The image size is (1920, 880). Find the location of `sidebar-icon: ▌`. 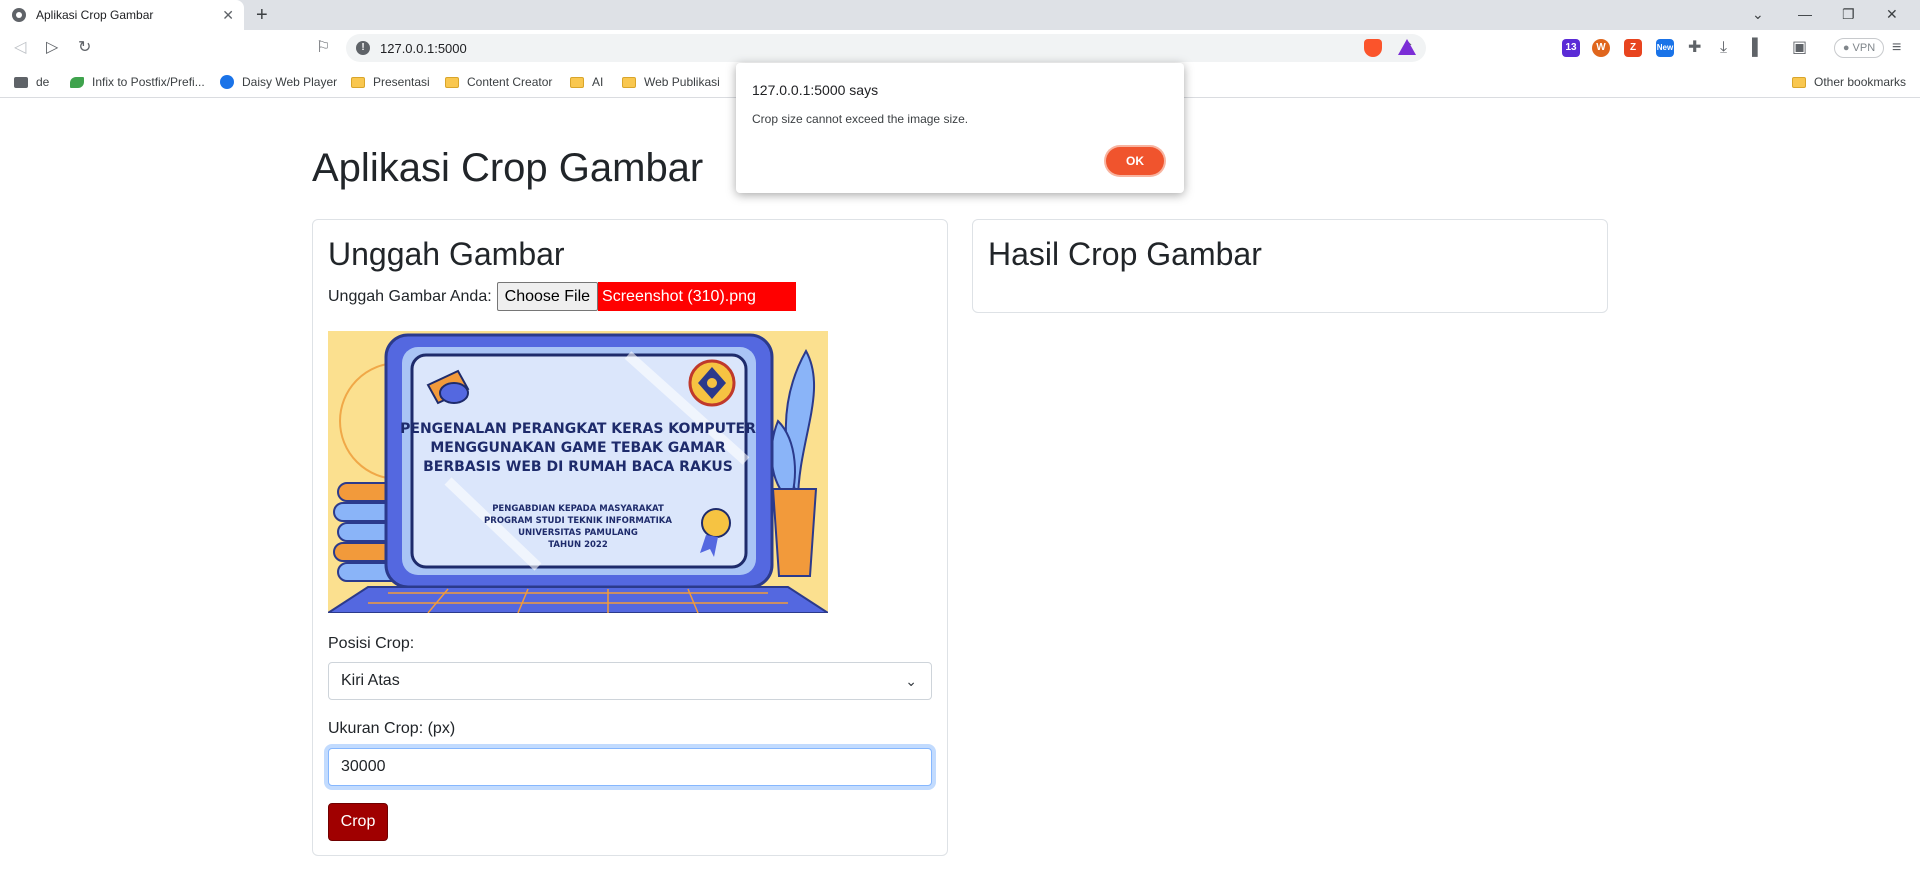

sidebar-icon: ▌ is located at coordinates (1757, 48).